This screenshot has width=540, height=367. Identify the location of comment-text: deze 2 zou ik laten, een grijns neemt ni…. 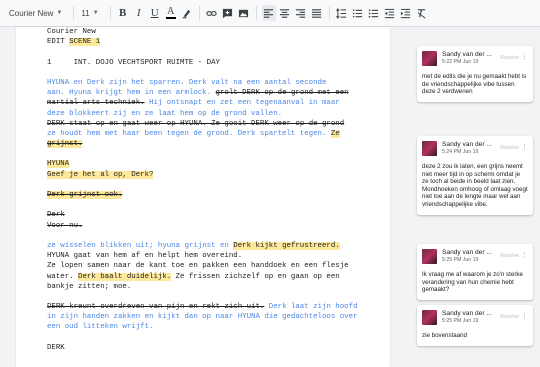
(475, 185).